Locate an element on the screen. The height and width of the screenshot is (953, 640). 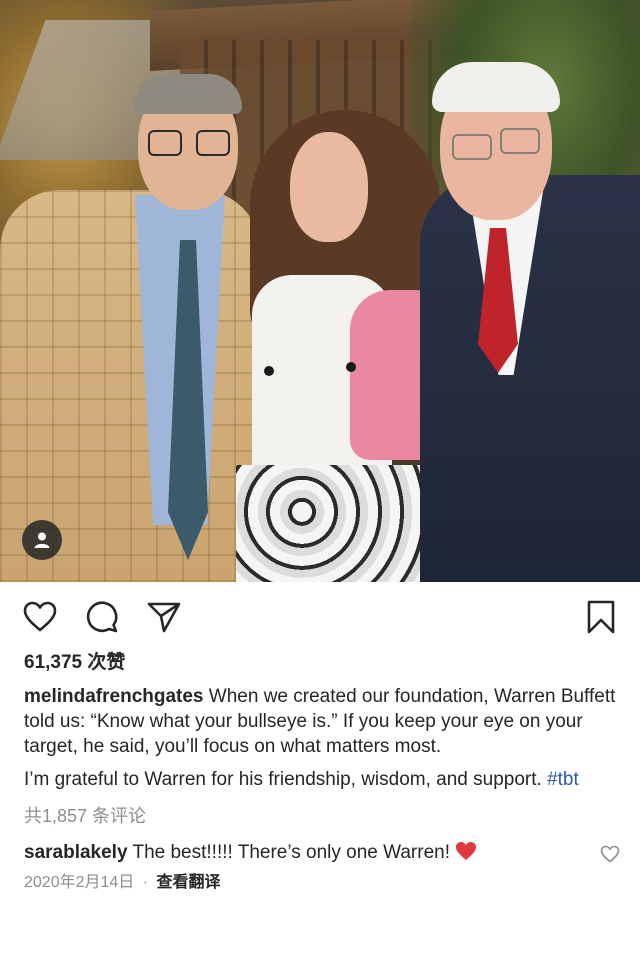
person-left-hair is located at coordinates (188, 94).